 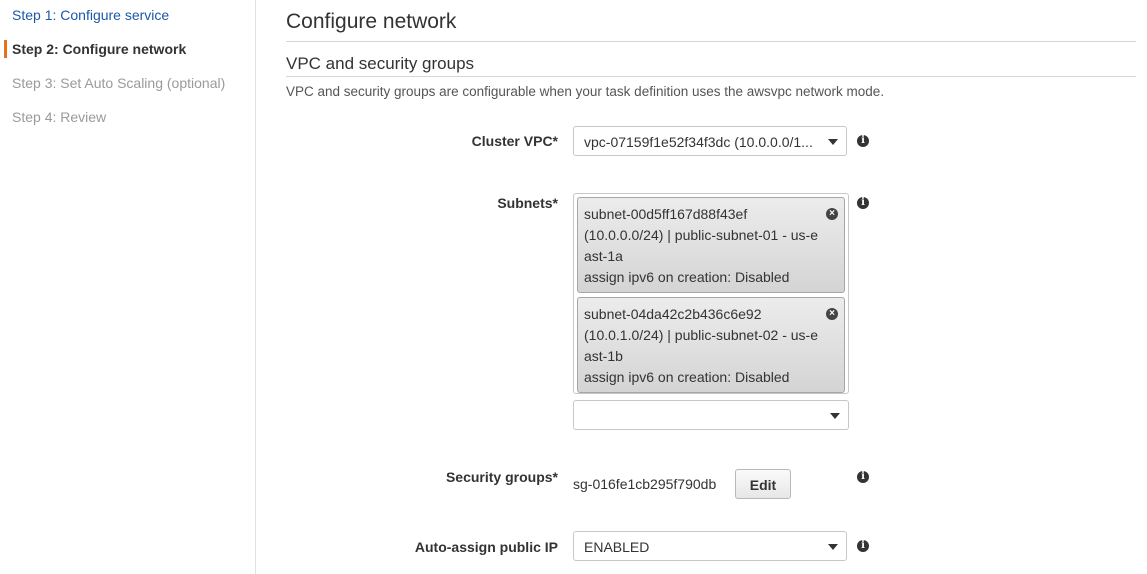 What do you see at coordinates (711, 76) in the screenshot?
I see `section-divider` at bounding box center [711, 76].